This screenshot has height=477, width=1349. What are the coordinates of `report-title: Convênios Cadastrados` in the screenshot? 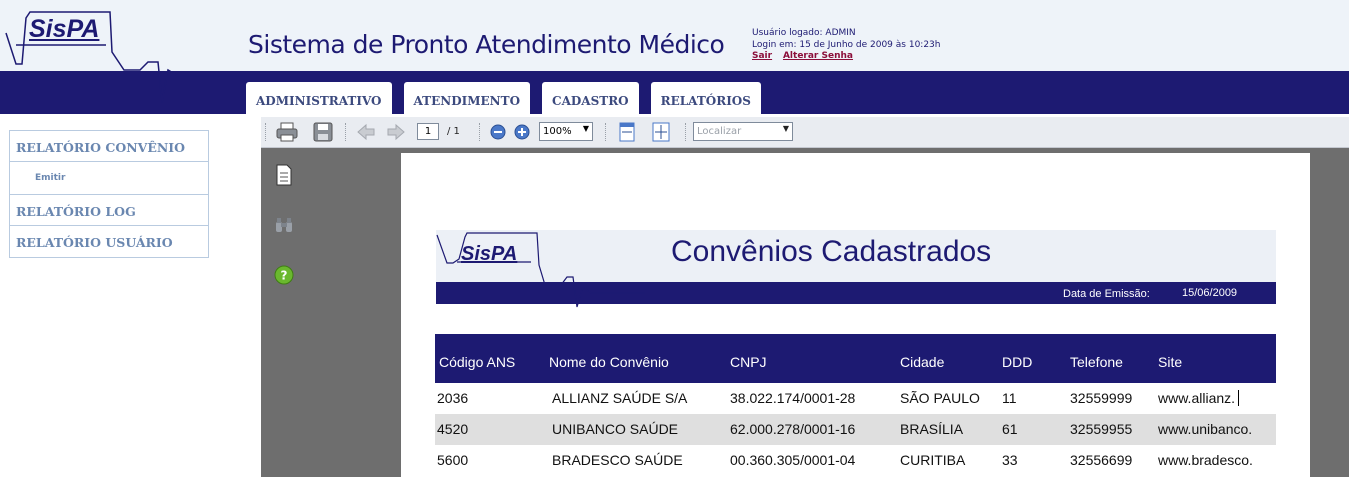 It's located at (831, 251).